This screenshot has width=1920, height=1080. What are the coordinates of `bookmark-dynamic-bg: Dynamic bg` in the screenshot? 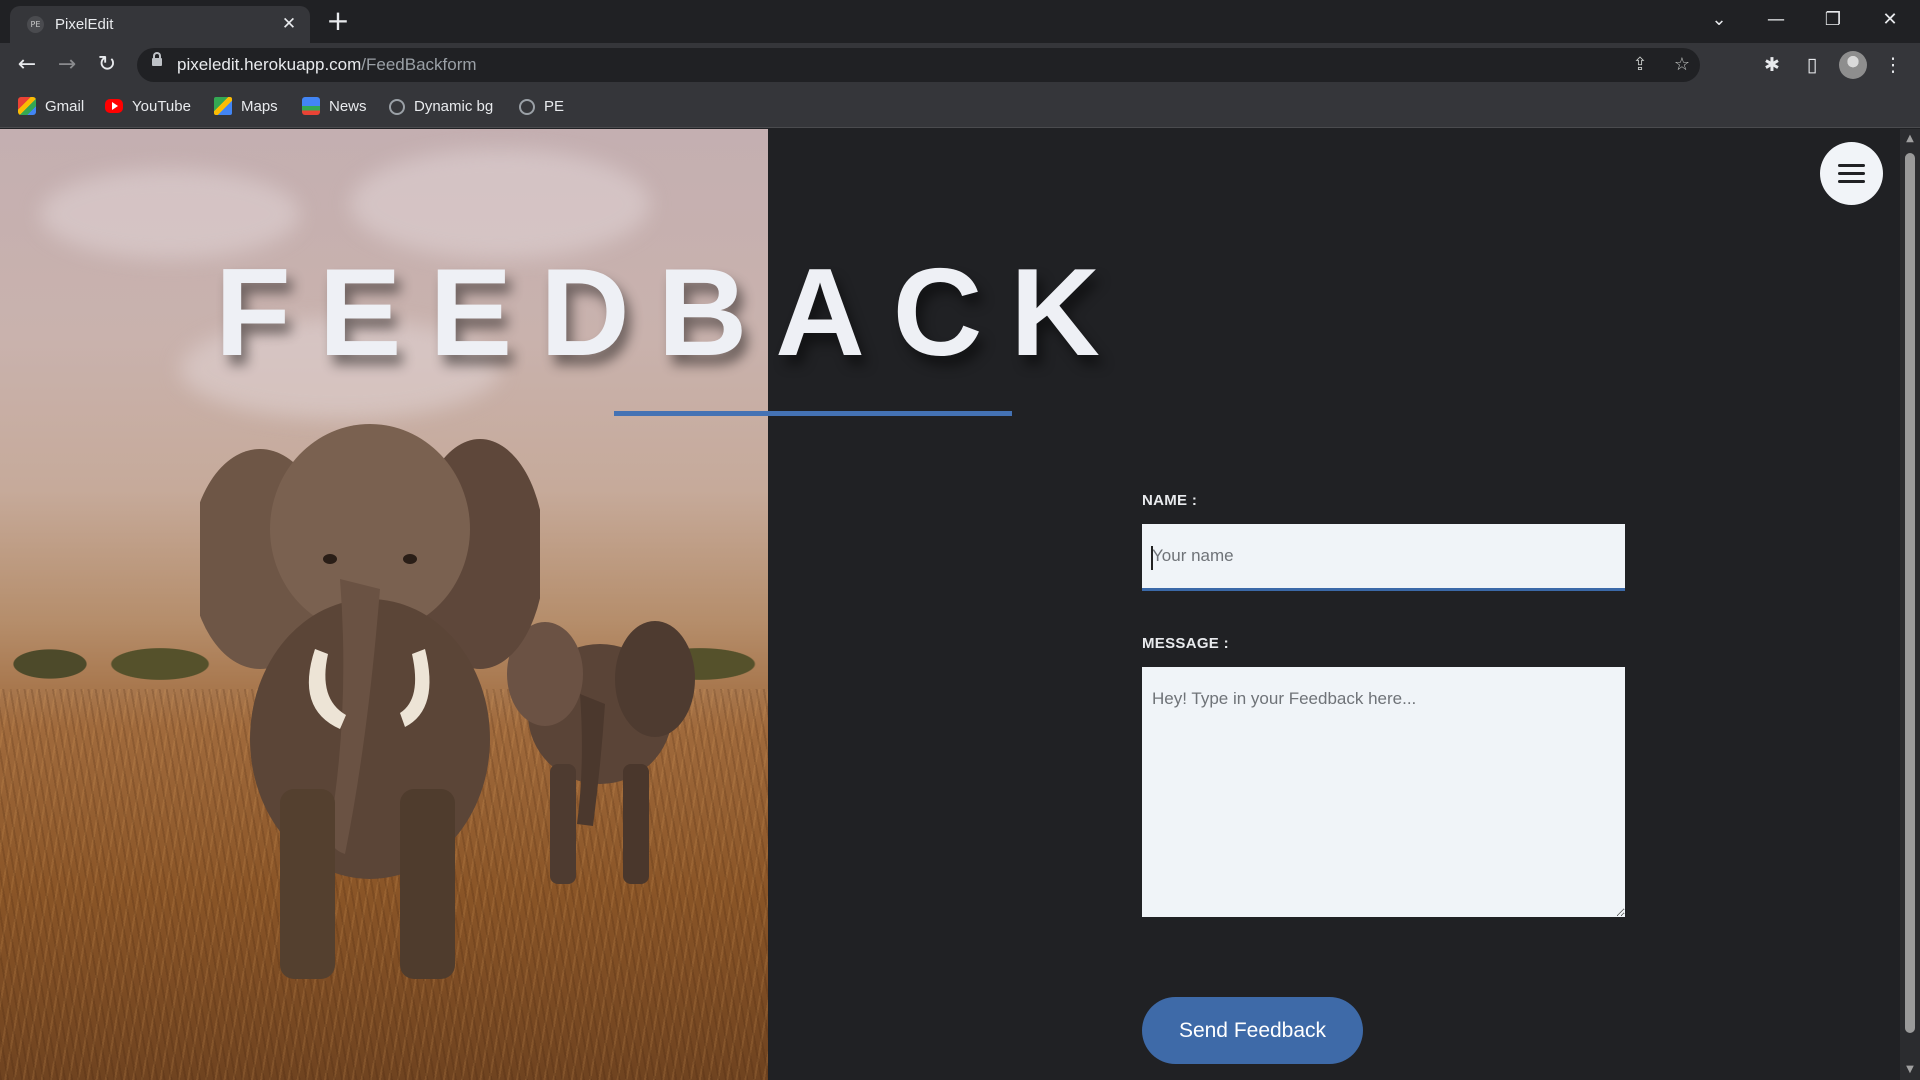 It's located at (441, 107).